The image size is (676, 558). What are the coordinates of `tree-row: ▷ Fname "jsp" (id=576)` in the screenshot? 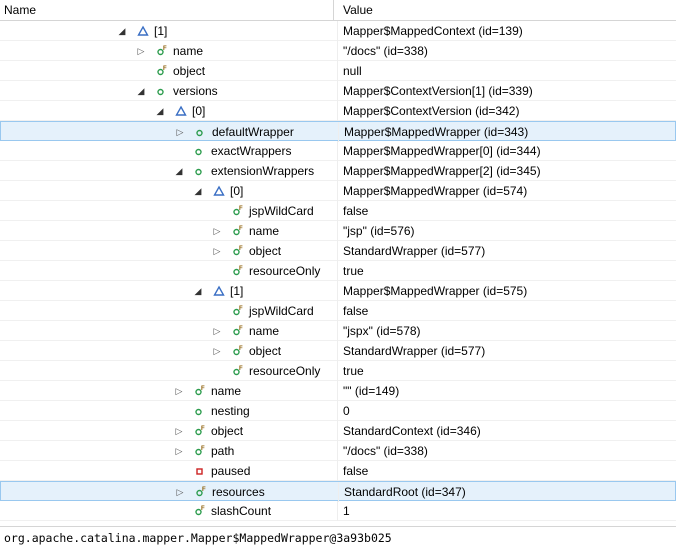 It's located at (338, 231).